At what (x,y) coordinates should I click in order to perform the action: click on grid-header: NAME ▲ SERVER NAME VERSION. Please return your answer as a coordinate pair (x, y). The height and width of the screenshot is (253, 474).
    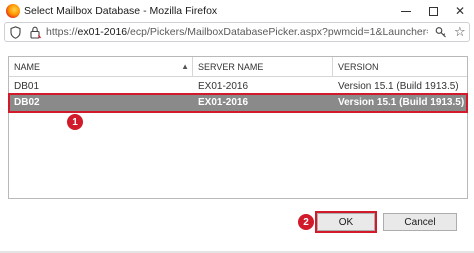
    Looking at the image, I should click on (238, 67).